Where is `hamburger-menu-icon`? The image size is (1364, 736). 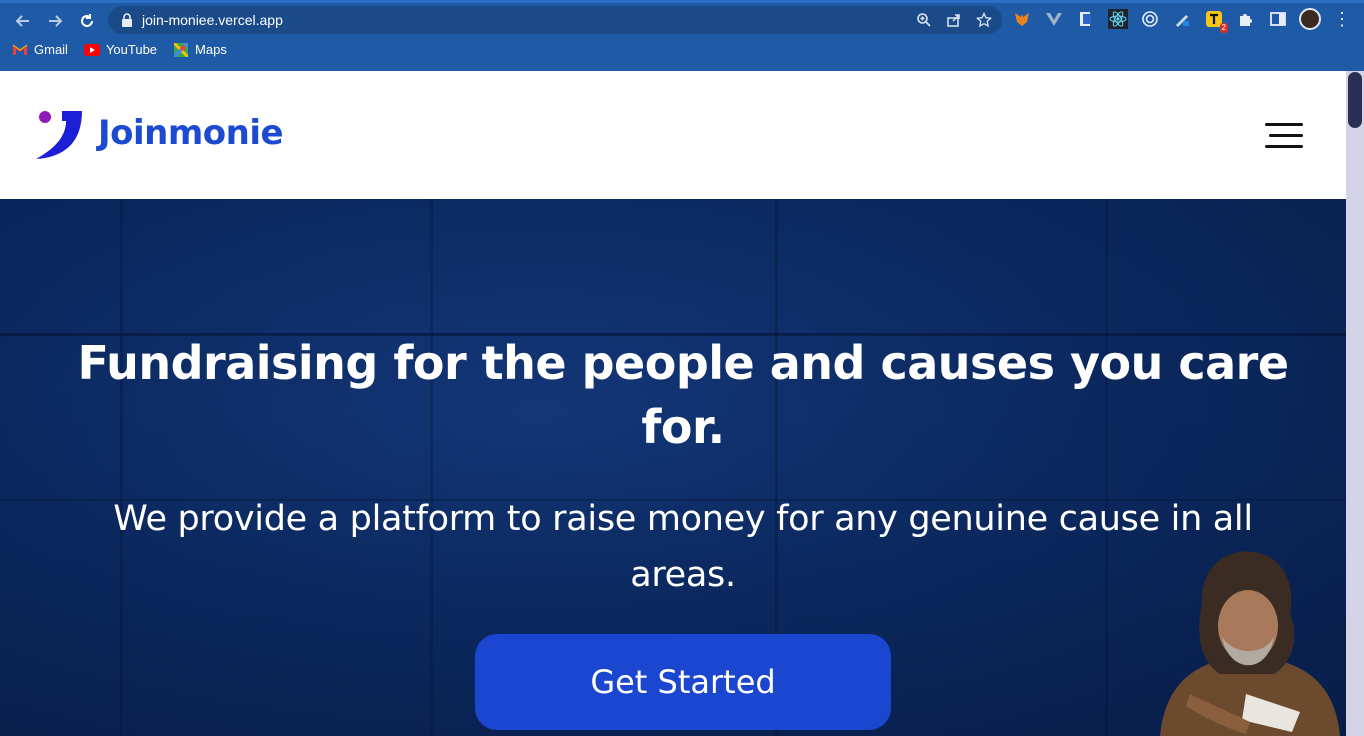 hamburger-menu-icon is located at coordinates (1284, 137).